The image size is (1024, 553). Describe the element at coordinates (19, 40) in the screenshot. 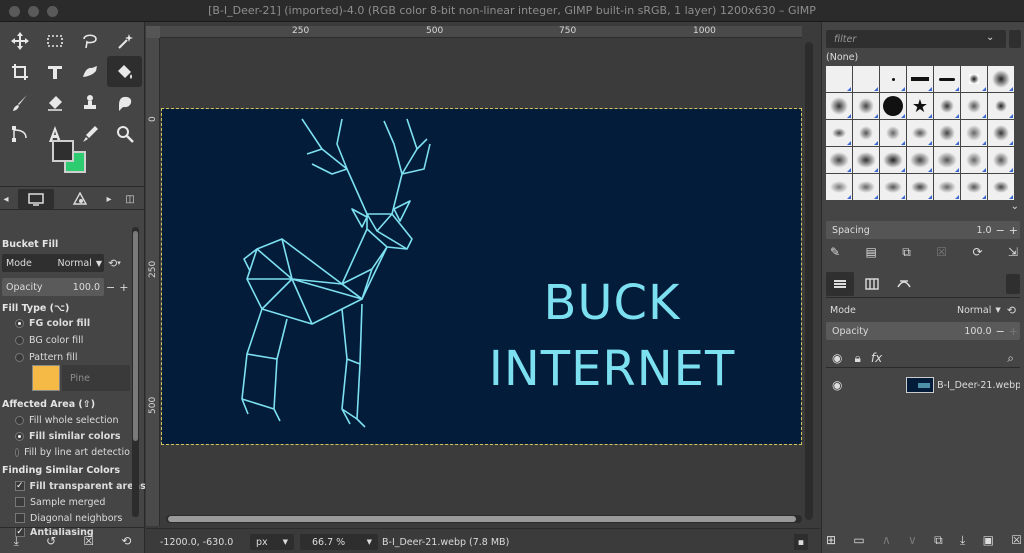

I see `move-tool-icon` at that location.